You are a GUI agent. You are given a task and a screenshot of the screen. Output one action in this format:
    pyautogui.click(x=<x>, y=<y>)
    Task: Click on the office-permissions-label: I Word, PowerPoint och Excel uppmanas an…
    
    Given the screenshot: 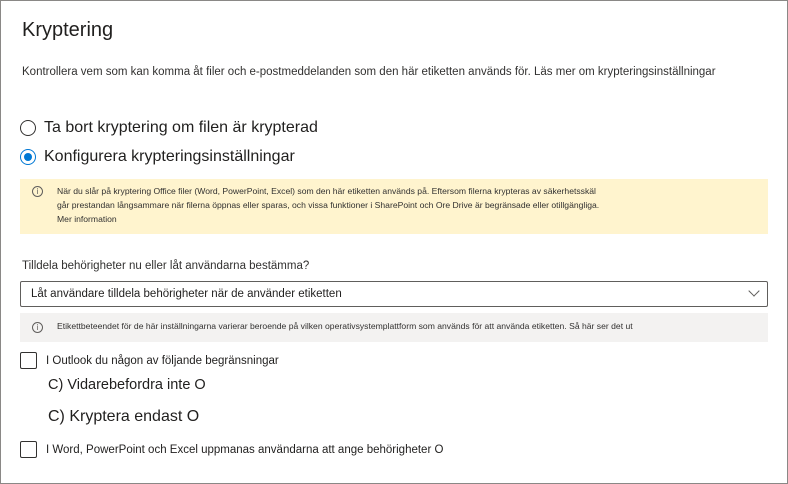 What is the action you would take?
    pyautogui.click(x=245, y=449)
    